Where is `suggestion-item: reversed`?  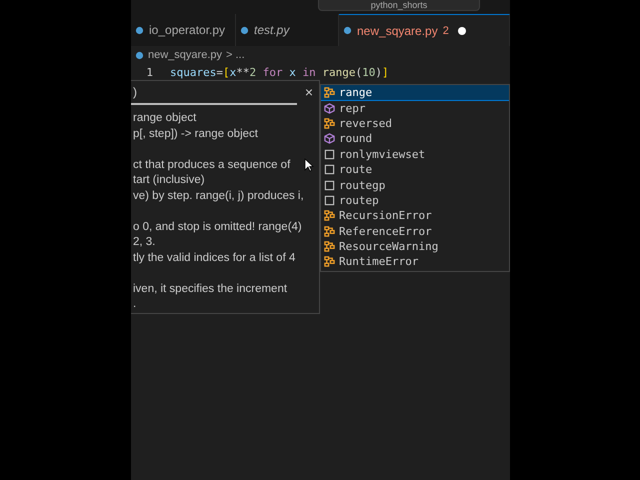 suggestion-item: reversed is located at coordinates (415, 124).